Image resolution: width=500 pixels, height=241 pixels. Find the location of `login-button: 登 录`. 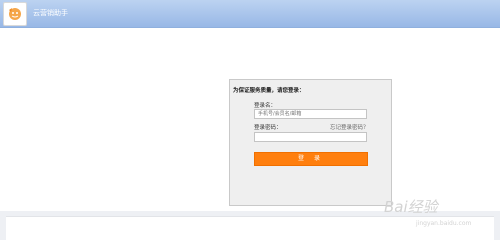

login-button: 登 录 is located at coordinates (311, 159).